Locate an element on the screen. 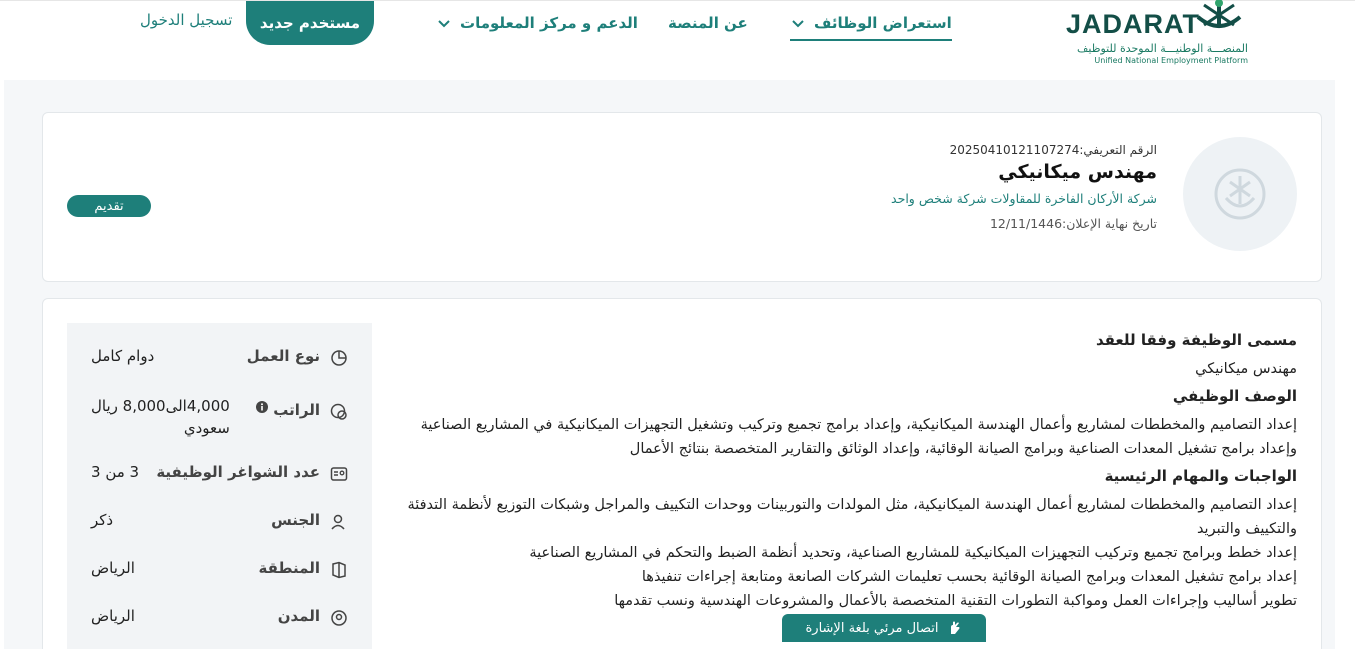  logo-english-tagline: Unified National Employment Platform is located at coordinates (1171, 60).